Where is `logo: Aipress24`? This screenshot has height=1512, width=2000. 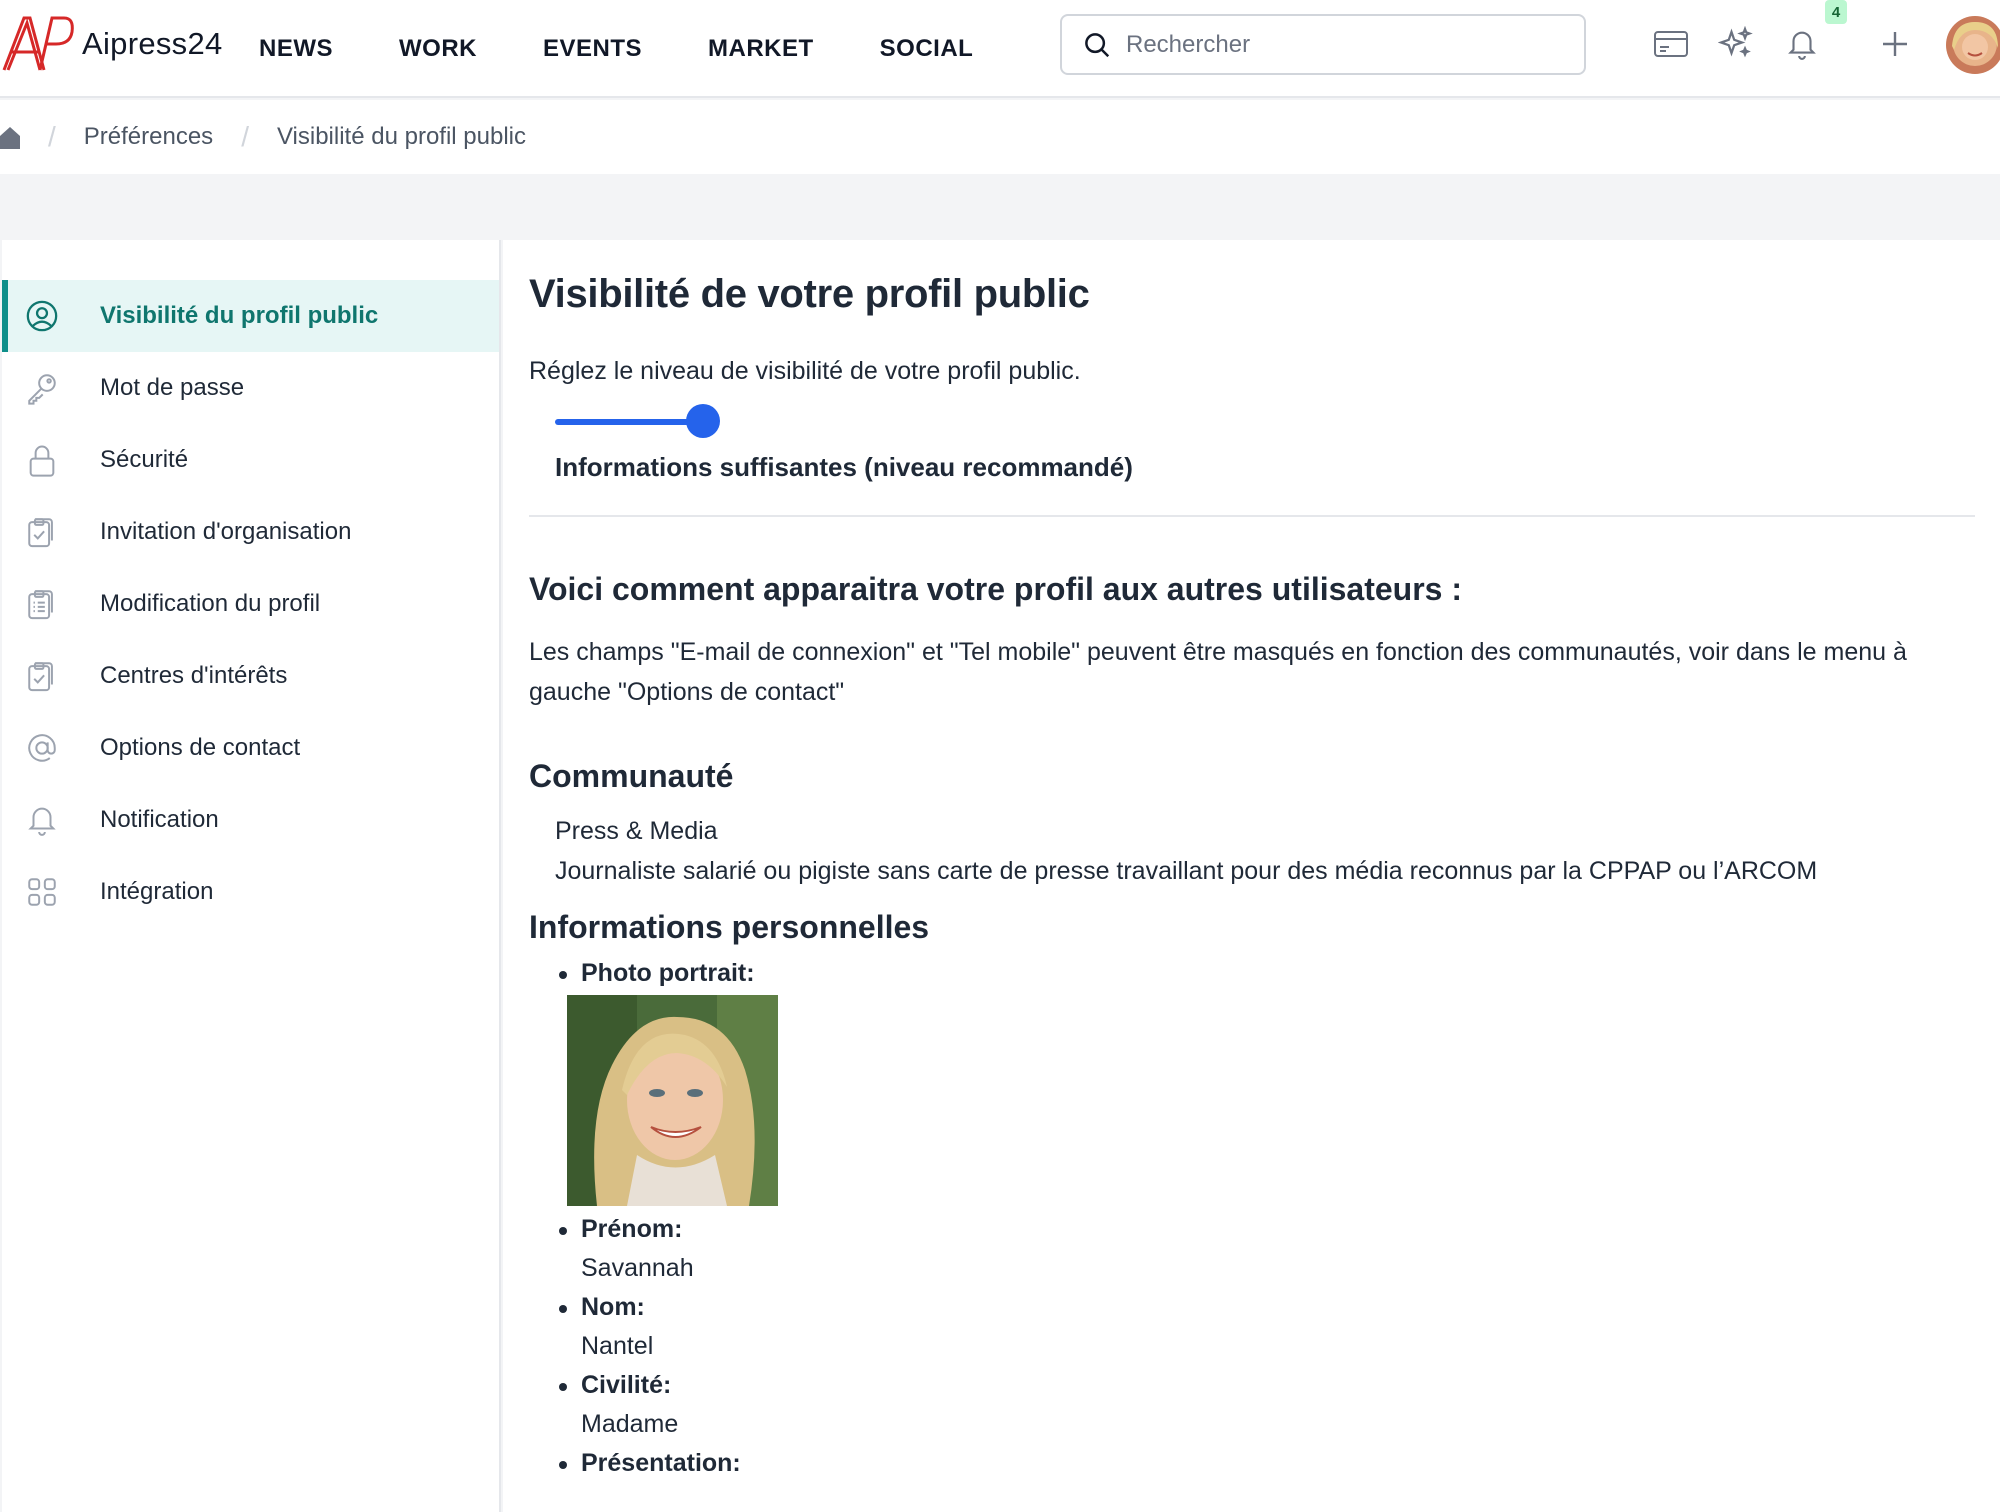
logo: Aipress24 is located at coordinates (111, 44).